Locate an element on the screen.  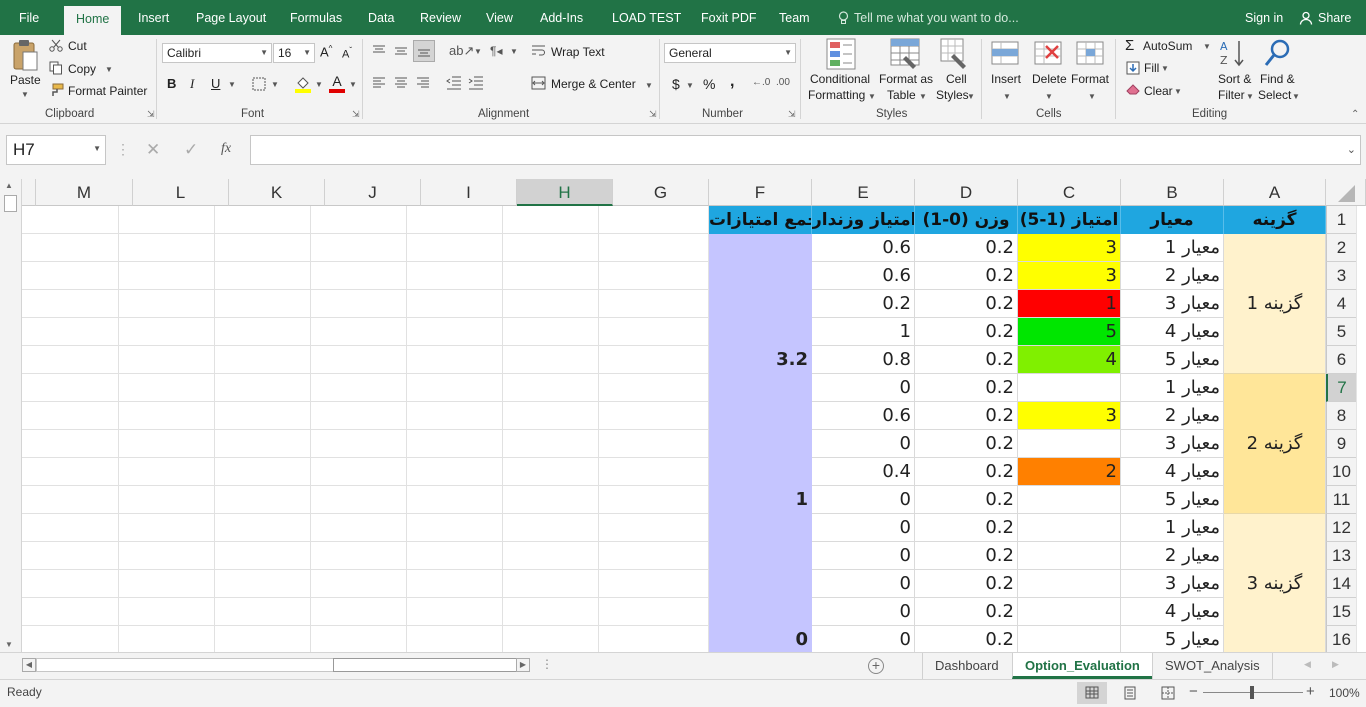
horizontal-scrollbar is located at coordinates (276, 665).